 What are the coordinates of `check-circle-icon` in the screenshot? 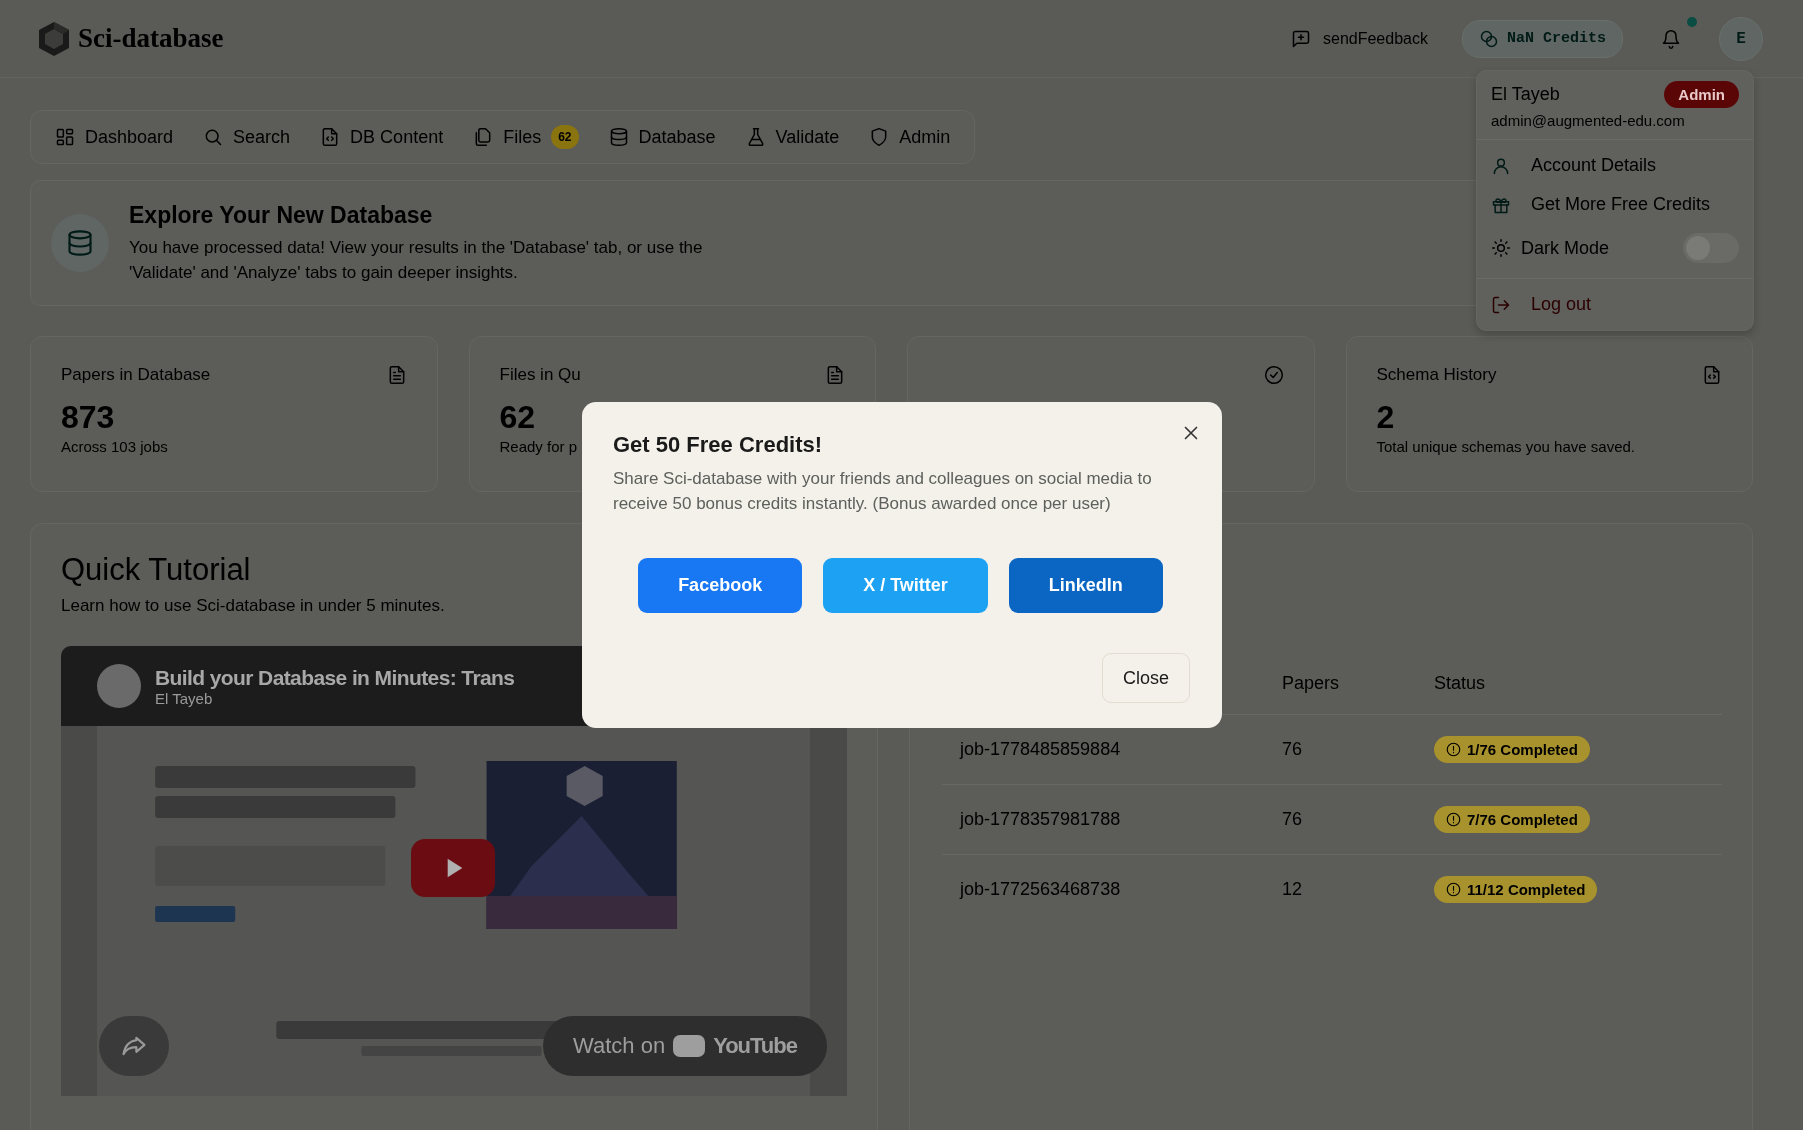 It's located at (1273, 375).